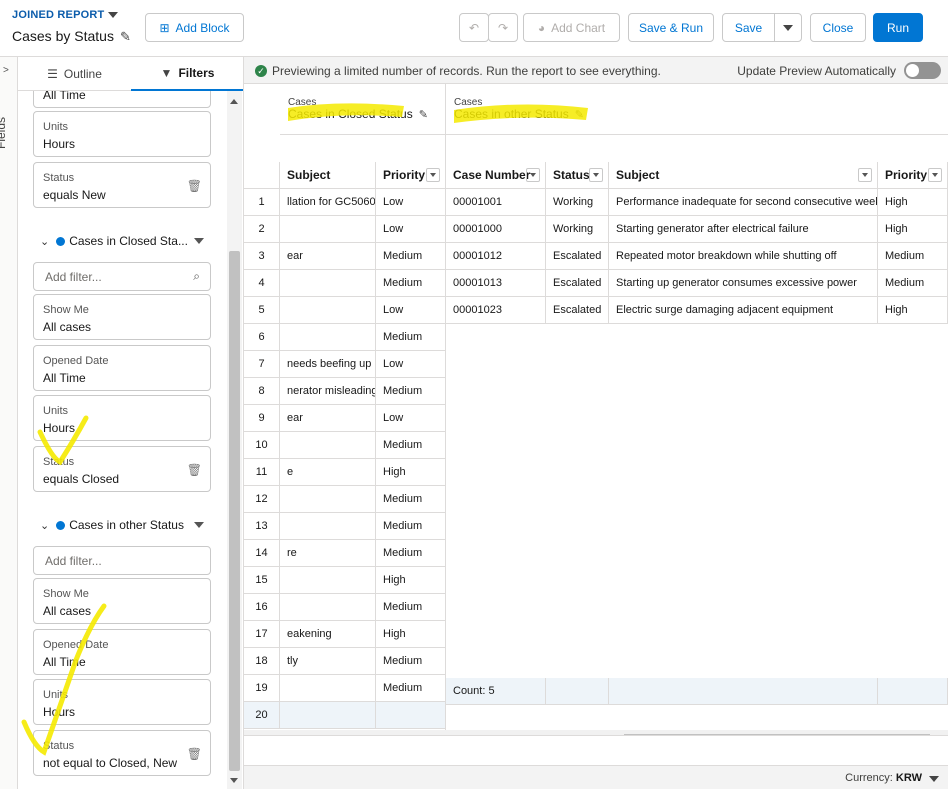 The image size is (948, 789). What do you see at coordinates (74, 74) in the screenshot?
I see `tab-outline: ☰ Outline` at bounding box center [74, 74].